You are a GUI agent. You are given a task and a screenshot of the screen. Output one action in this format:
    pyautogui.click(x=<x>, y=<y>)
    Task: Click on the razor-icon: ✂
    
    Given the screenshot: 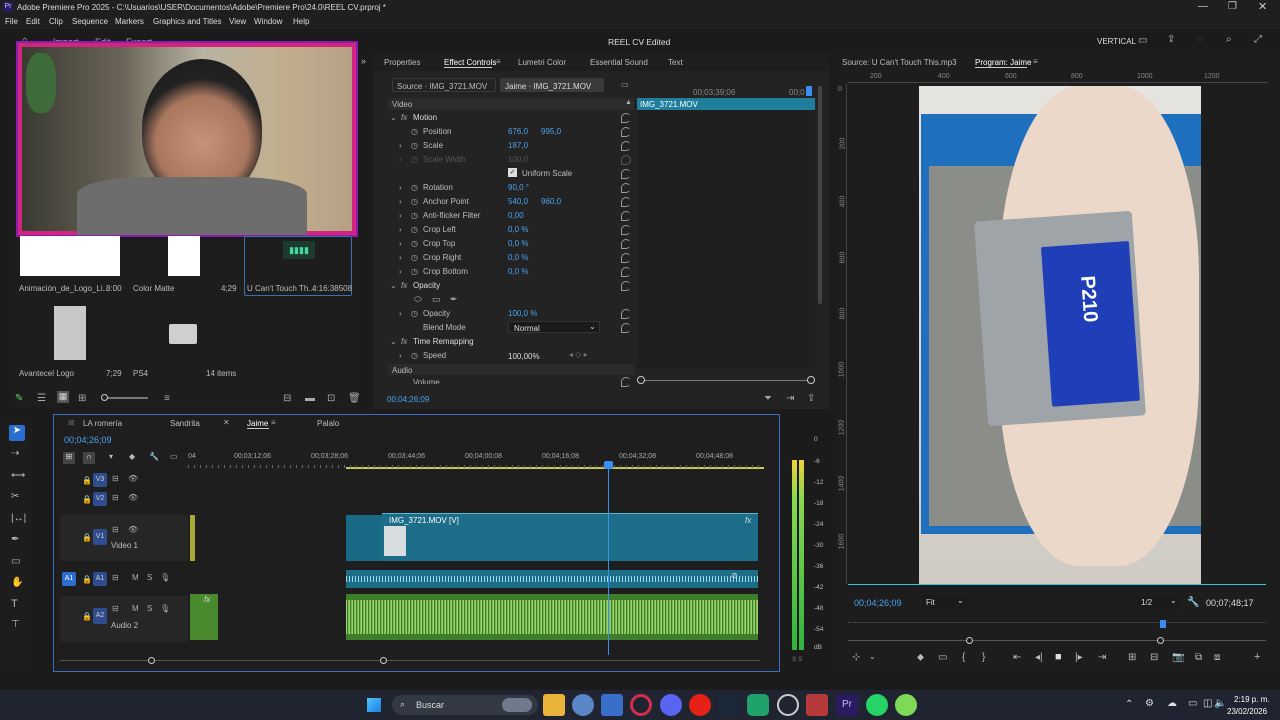 What is the action you would take?
    pyautogui.click(x=15, y=496)
    